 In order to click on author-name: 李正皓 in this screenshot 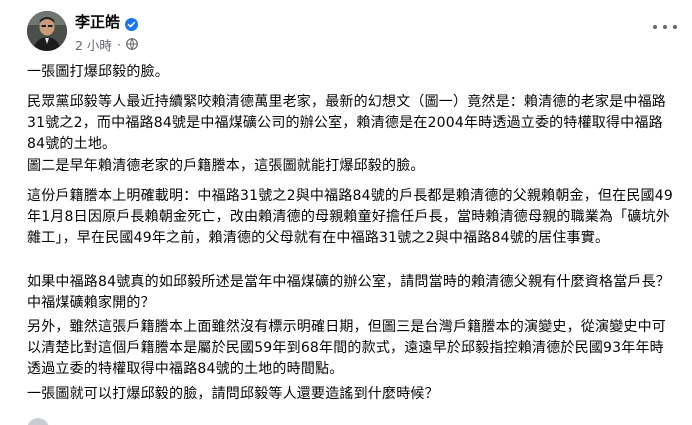, I will do `click(97, 22)`.